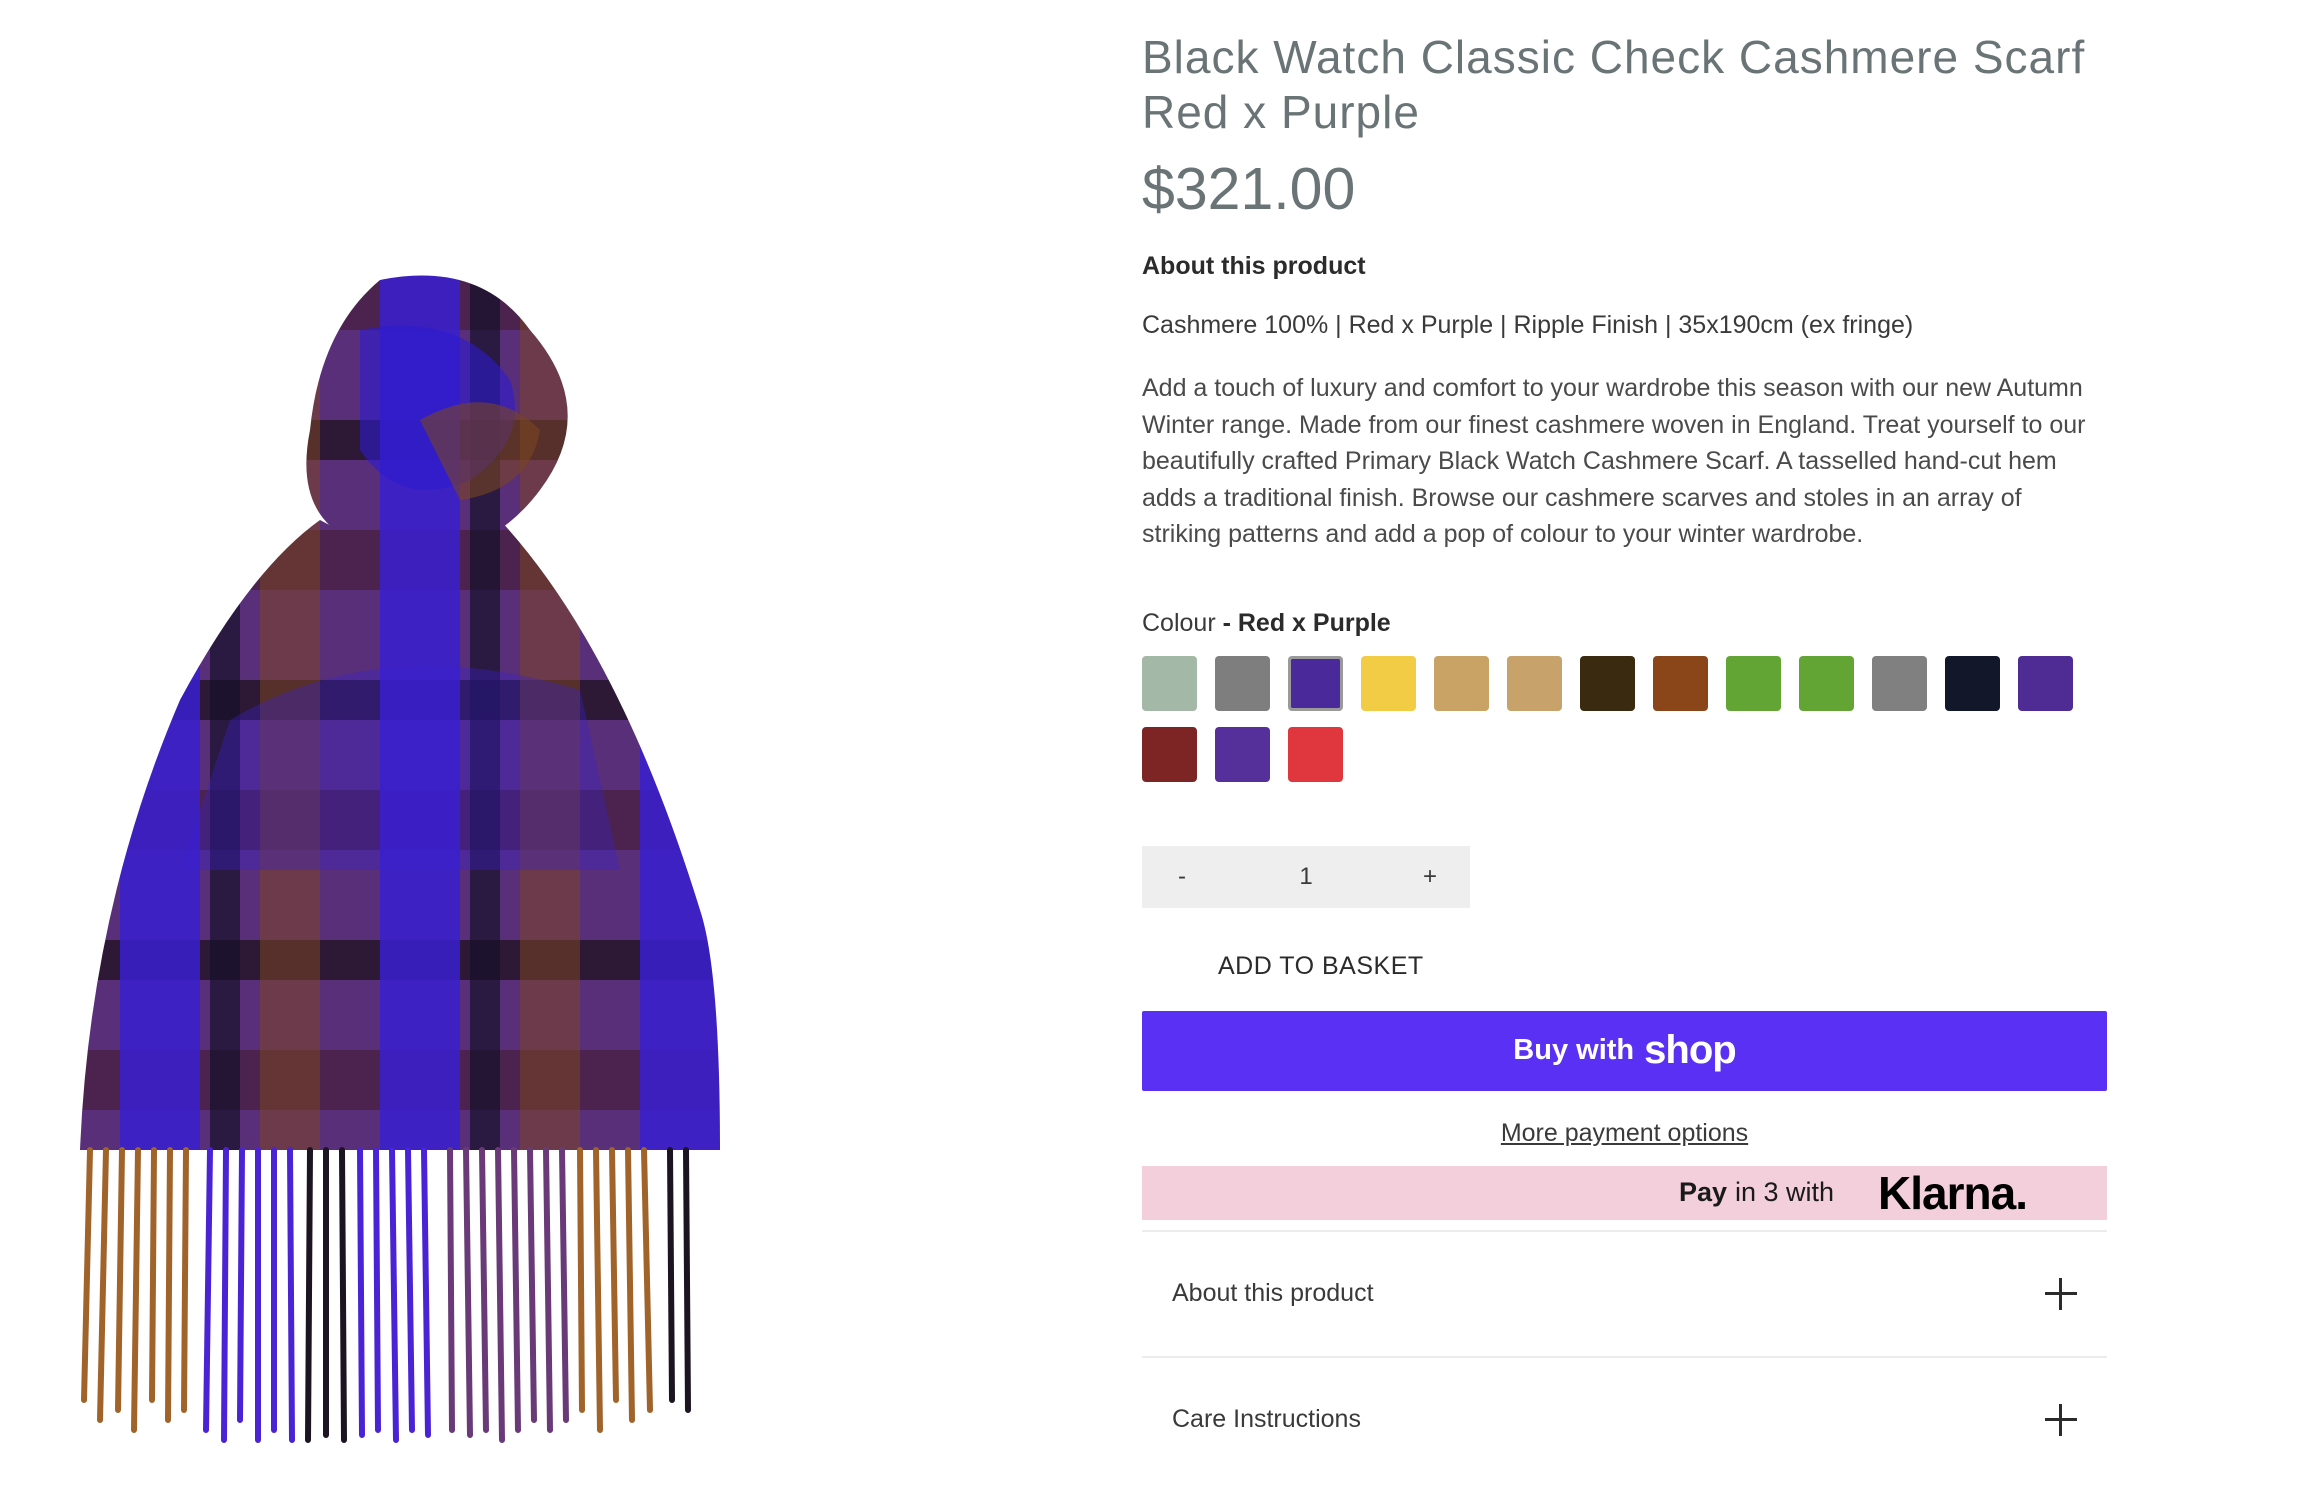 Image resolution: width=2298 pixels, height=1486 pixels. I want to click on klarna-logo: Klarna., so click(1953, 1192).